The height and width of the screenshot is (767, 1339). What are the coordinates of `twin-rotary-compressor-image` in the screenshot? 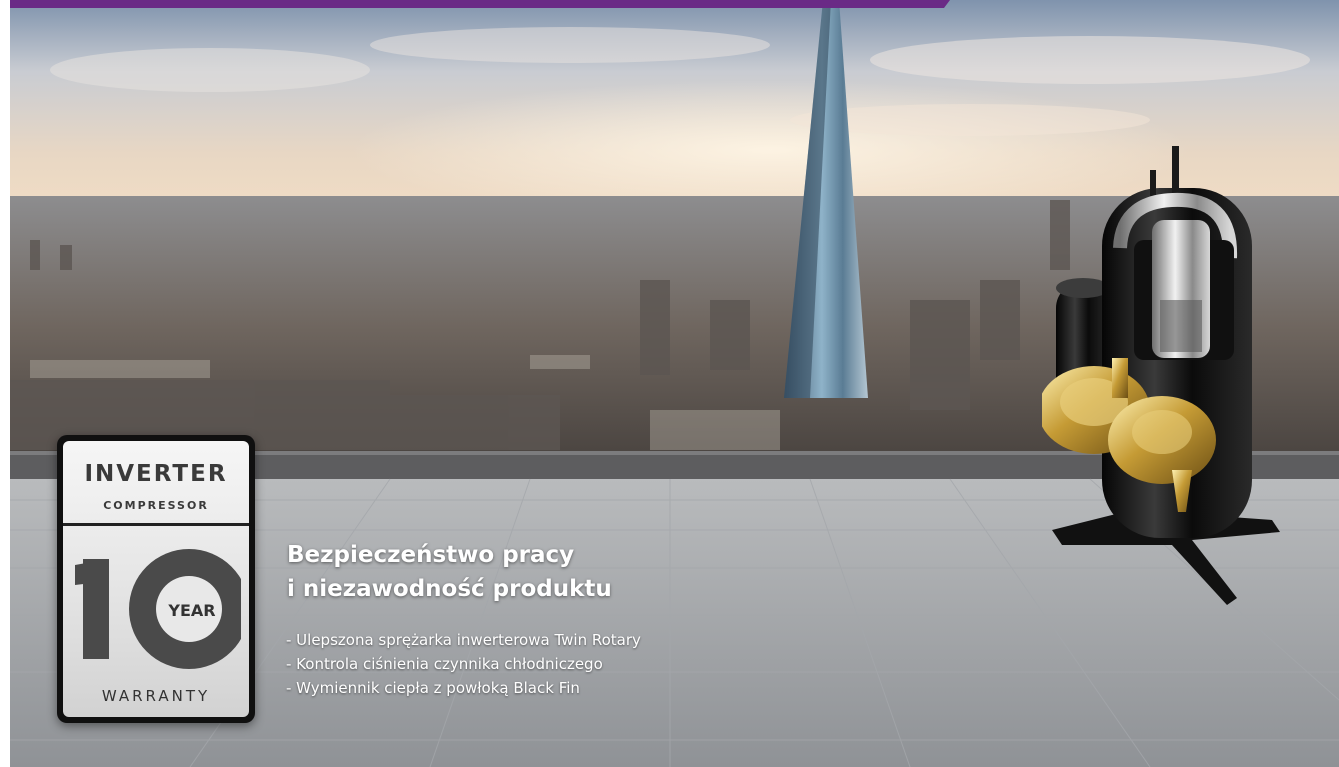 It's located at (1161, 375).